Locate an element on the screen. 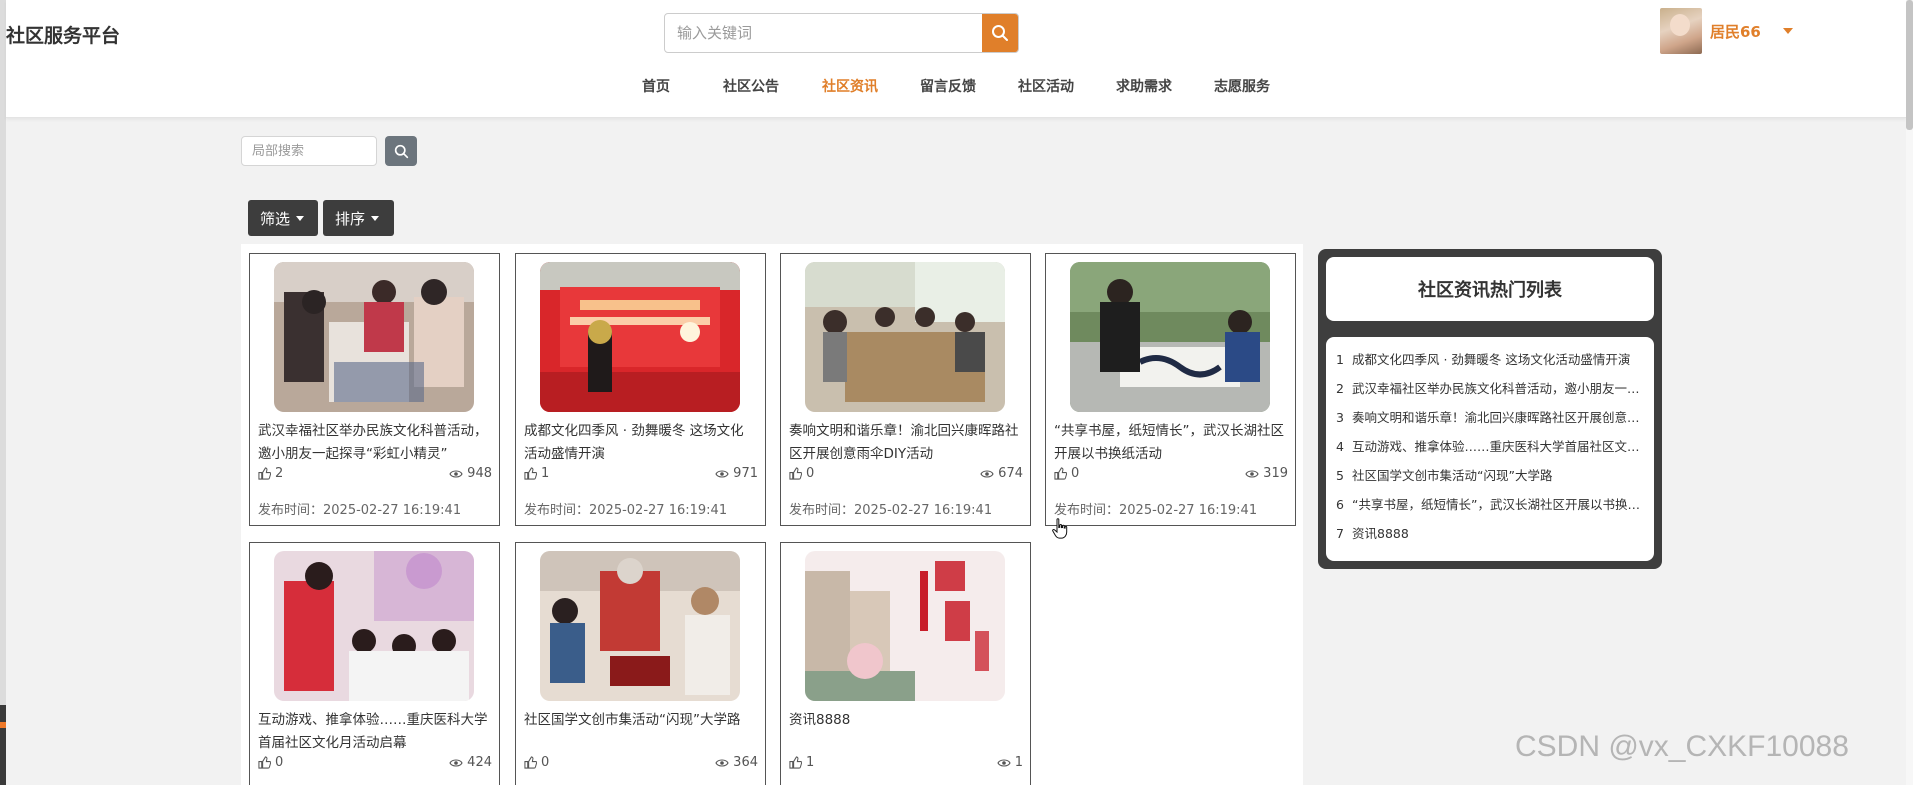 This screenshot has height=785, width=1913. like-count-value: 1 is located at coordinates (545, 473).